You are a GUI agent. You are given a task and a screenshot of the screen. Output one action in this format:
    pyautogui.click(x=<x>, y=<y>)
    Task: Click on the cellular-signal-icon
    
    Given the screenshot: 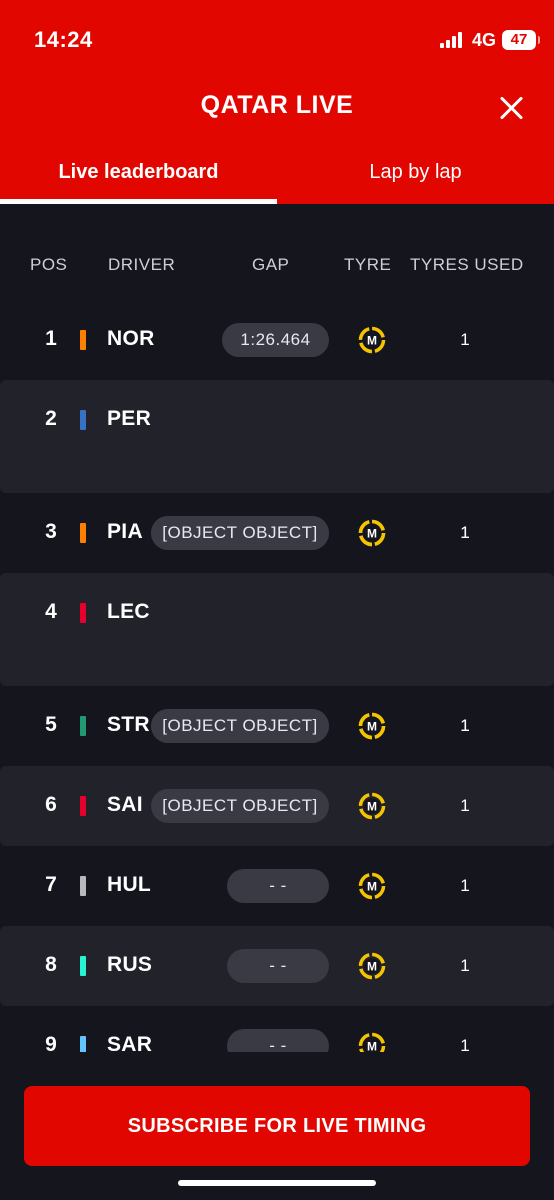 What is the action you would take?
    pyautogui.click(x=453, y=40)
    